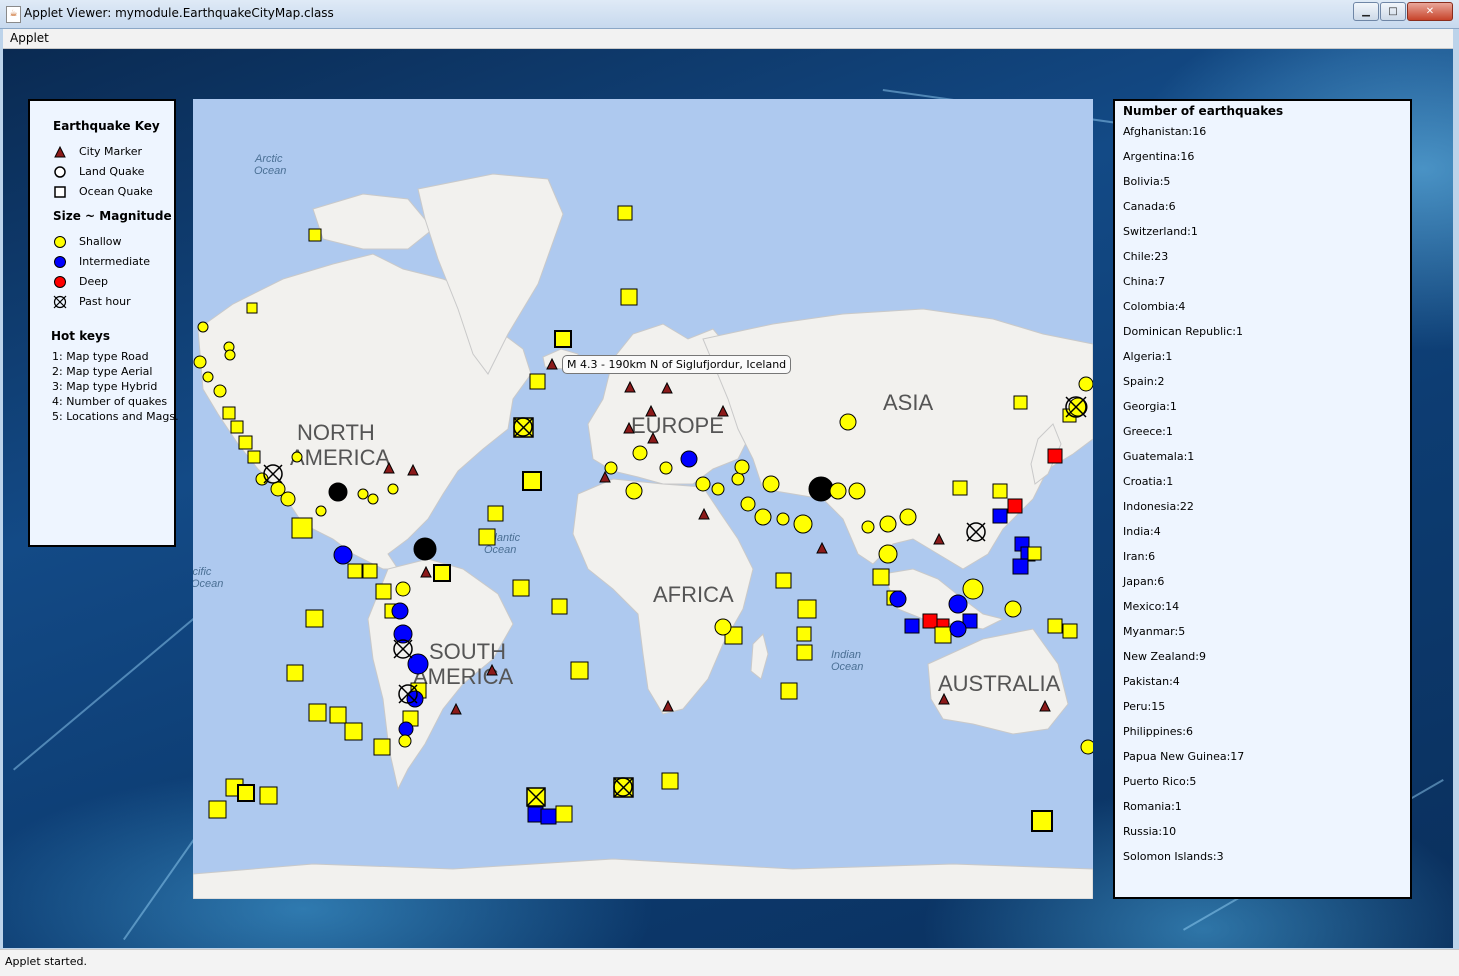 The image size is (1459, 976). I want to click on menu-applet: Applet, so click(29, 38).